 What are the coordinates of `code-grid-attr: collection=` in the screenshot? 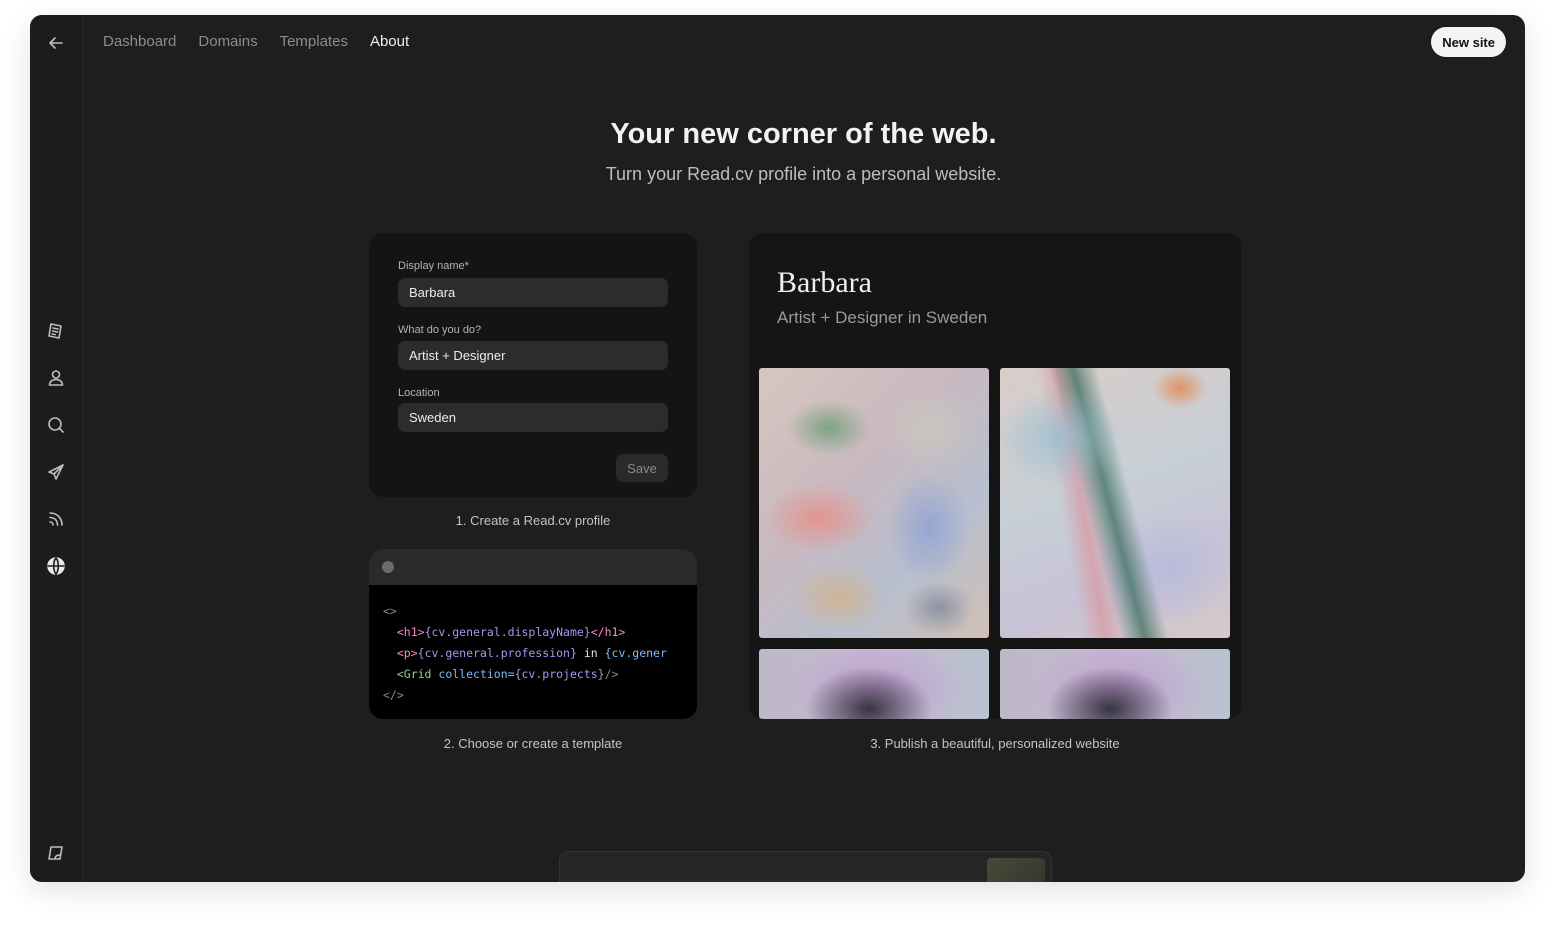 It's located at (476, 674).